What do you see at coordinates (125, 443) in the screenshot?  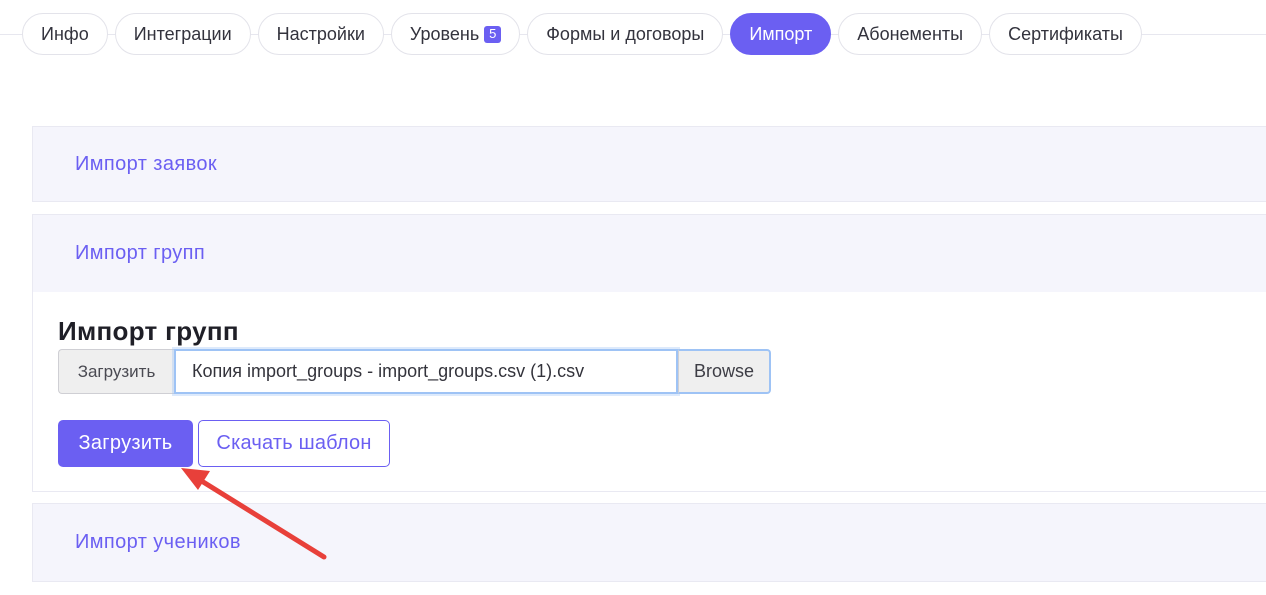 I see `upload-button: Загрузить` at bounding box center [125, 443].